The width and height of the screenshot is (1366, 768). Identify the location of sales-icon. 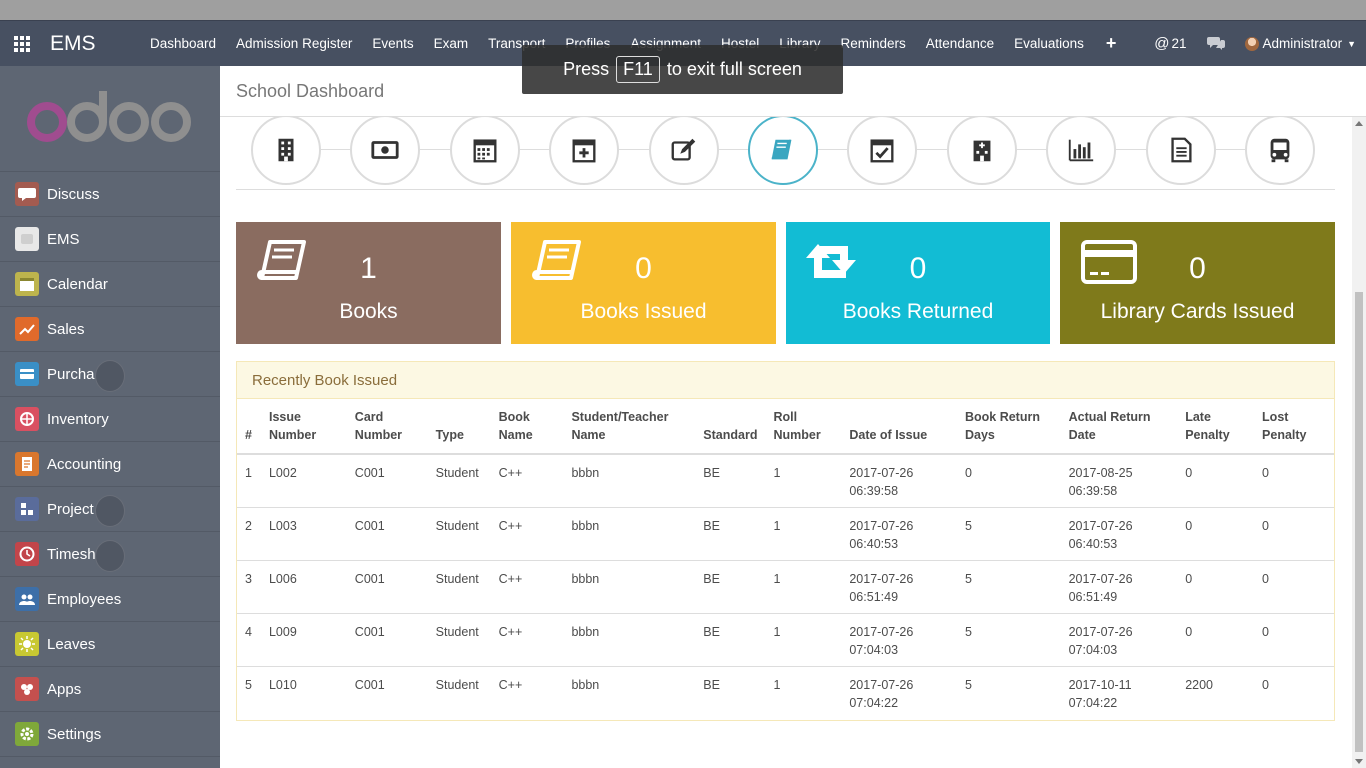
(27, 329).